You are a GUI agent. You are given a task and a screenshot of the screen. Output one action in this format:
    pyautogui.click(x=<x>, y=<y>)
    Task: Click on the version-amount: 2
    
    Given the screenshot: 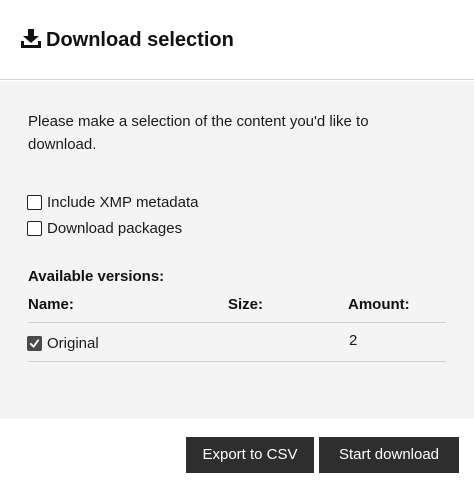 What is the action you would take?
    pyautogui.click(x=353, y=340)
    